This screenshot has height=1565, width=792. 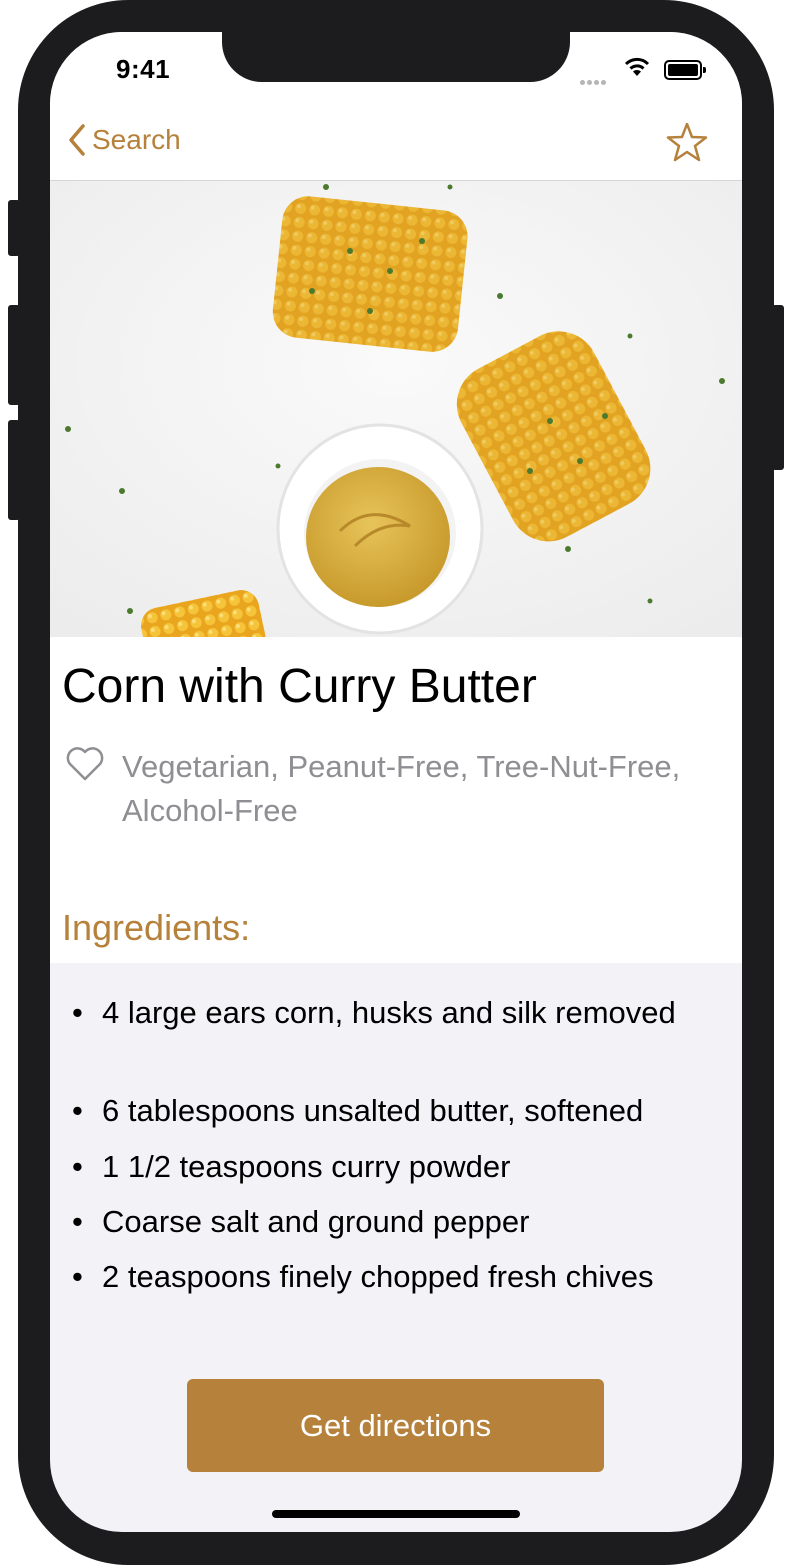 I want to click on status-bar: 9:41, so click(x=396, y=67).